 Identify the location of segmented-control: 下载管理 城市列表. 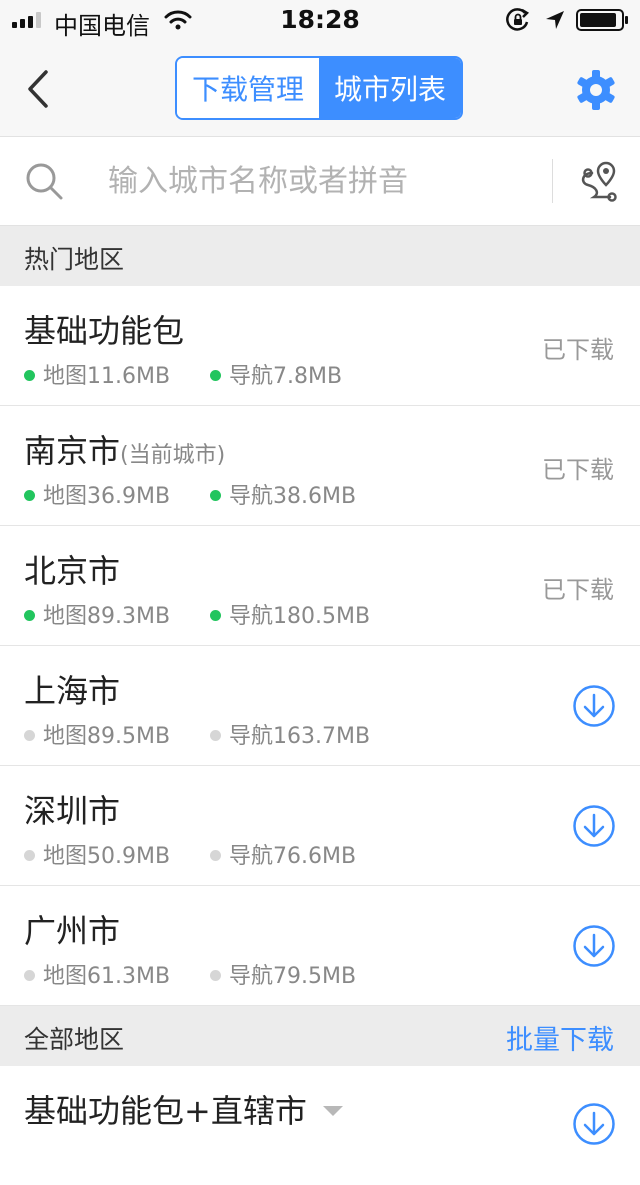
(319, 88).